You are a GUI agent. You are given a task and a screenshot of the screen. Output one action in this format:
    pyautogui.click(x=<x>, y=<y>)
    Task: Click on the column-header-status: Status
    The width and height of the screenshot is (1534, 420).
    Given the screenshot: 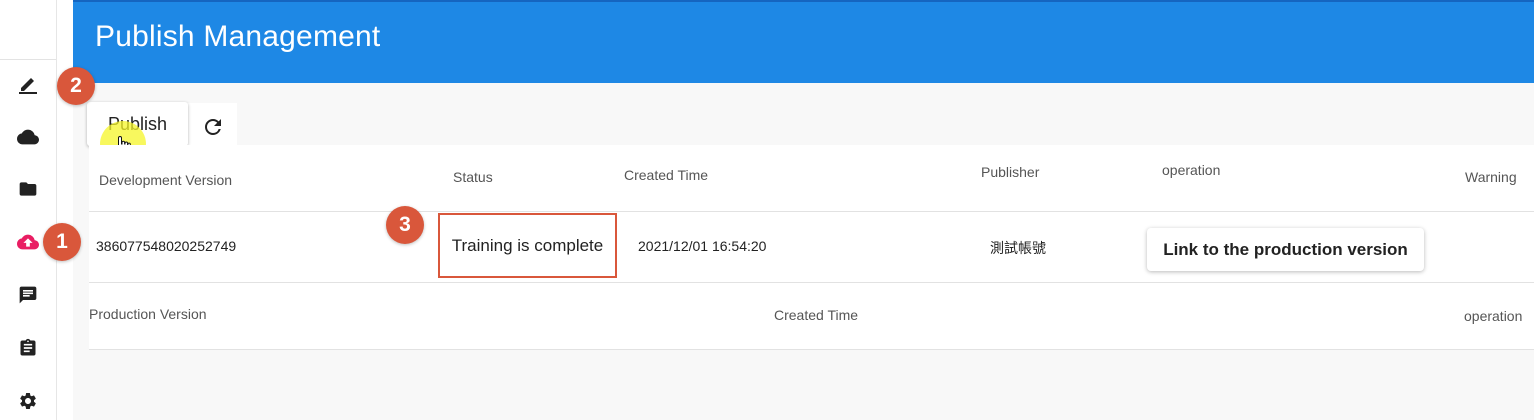 What is the action you would take?
    pyautogui.click(x=473, y=177)
    